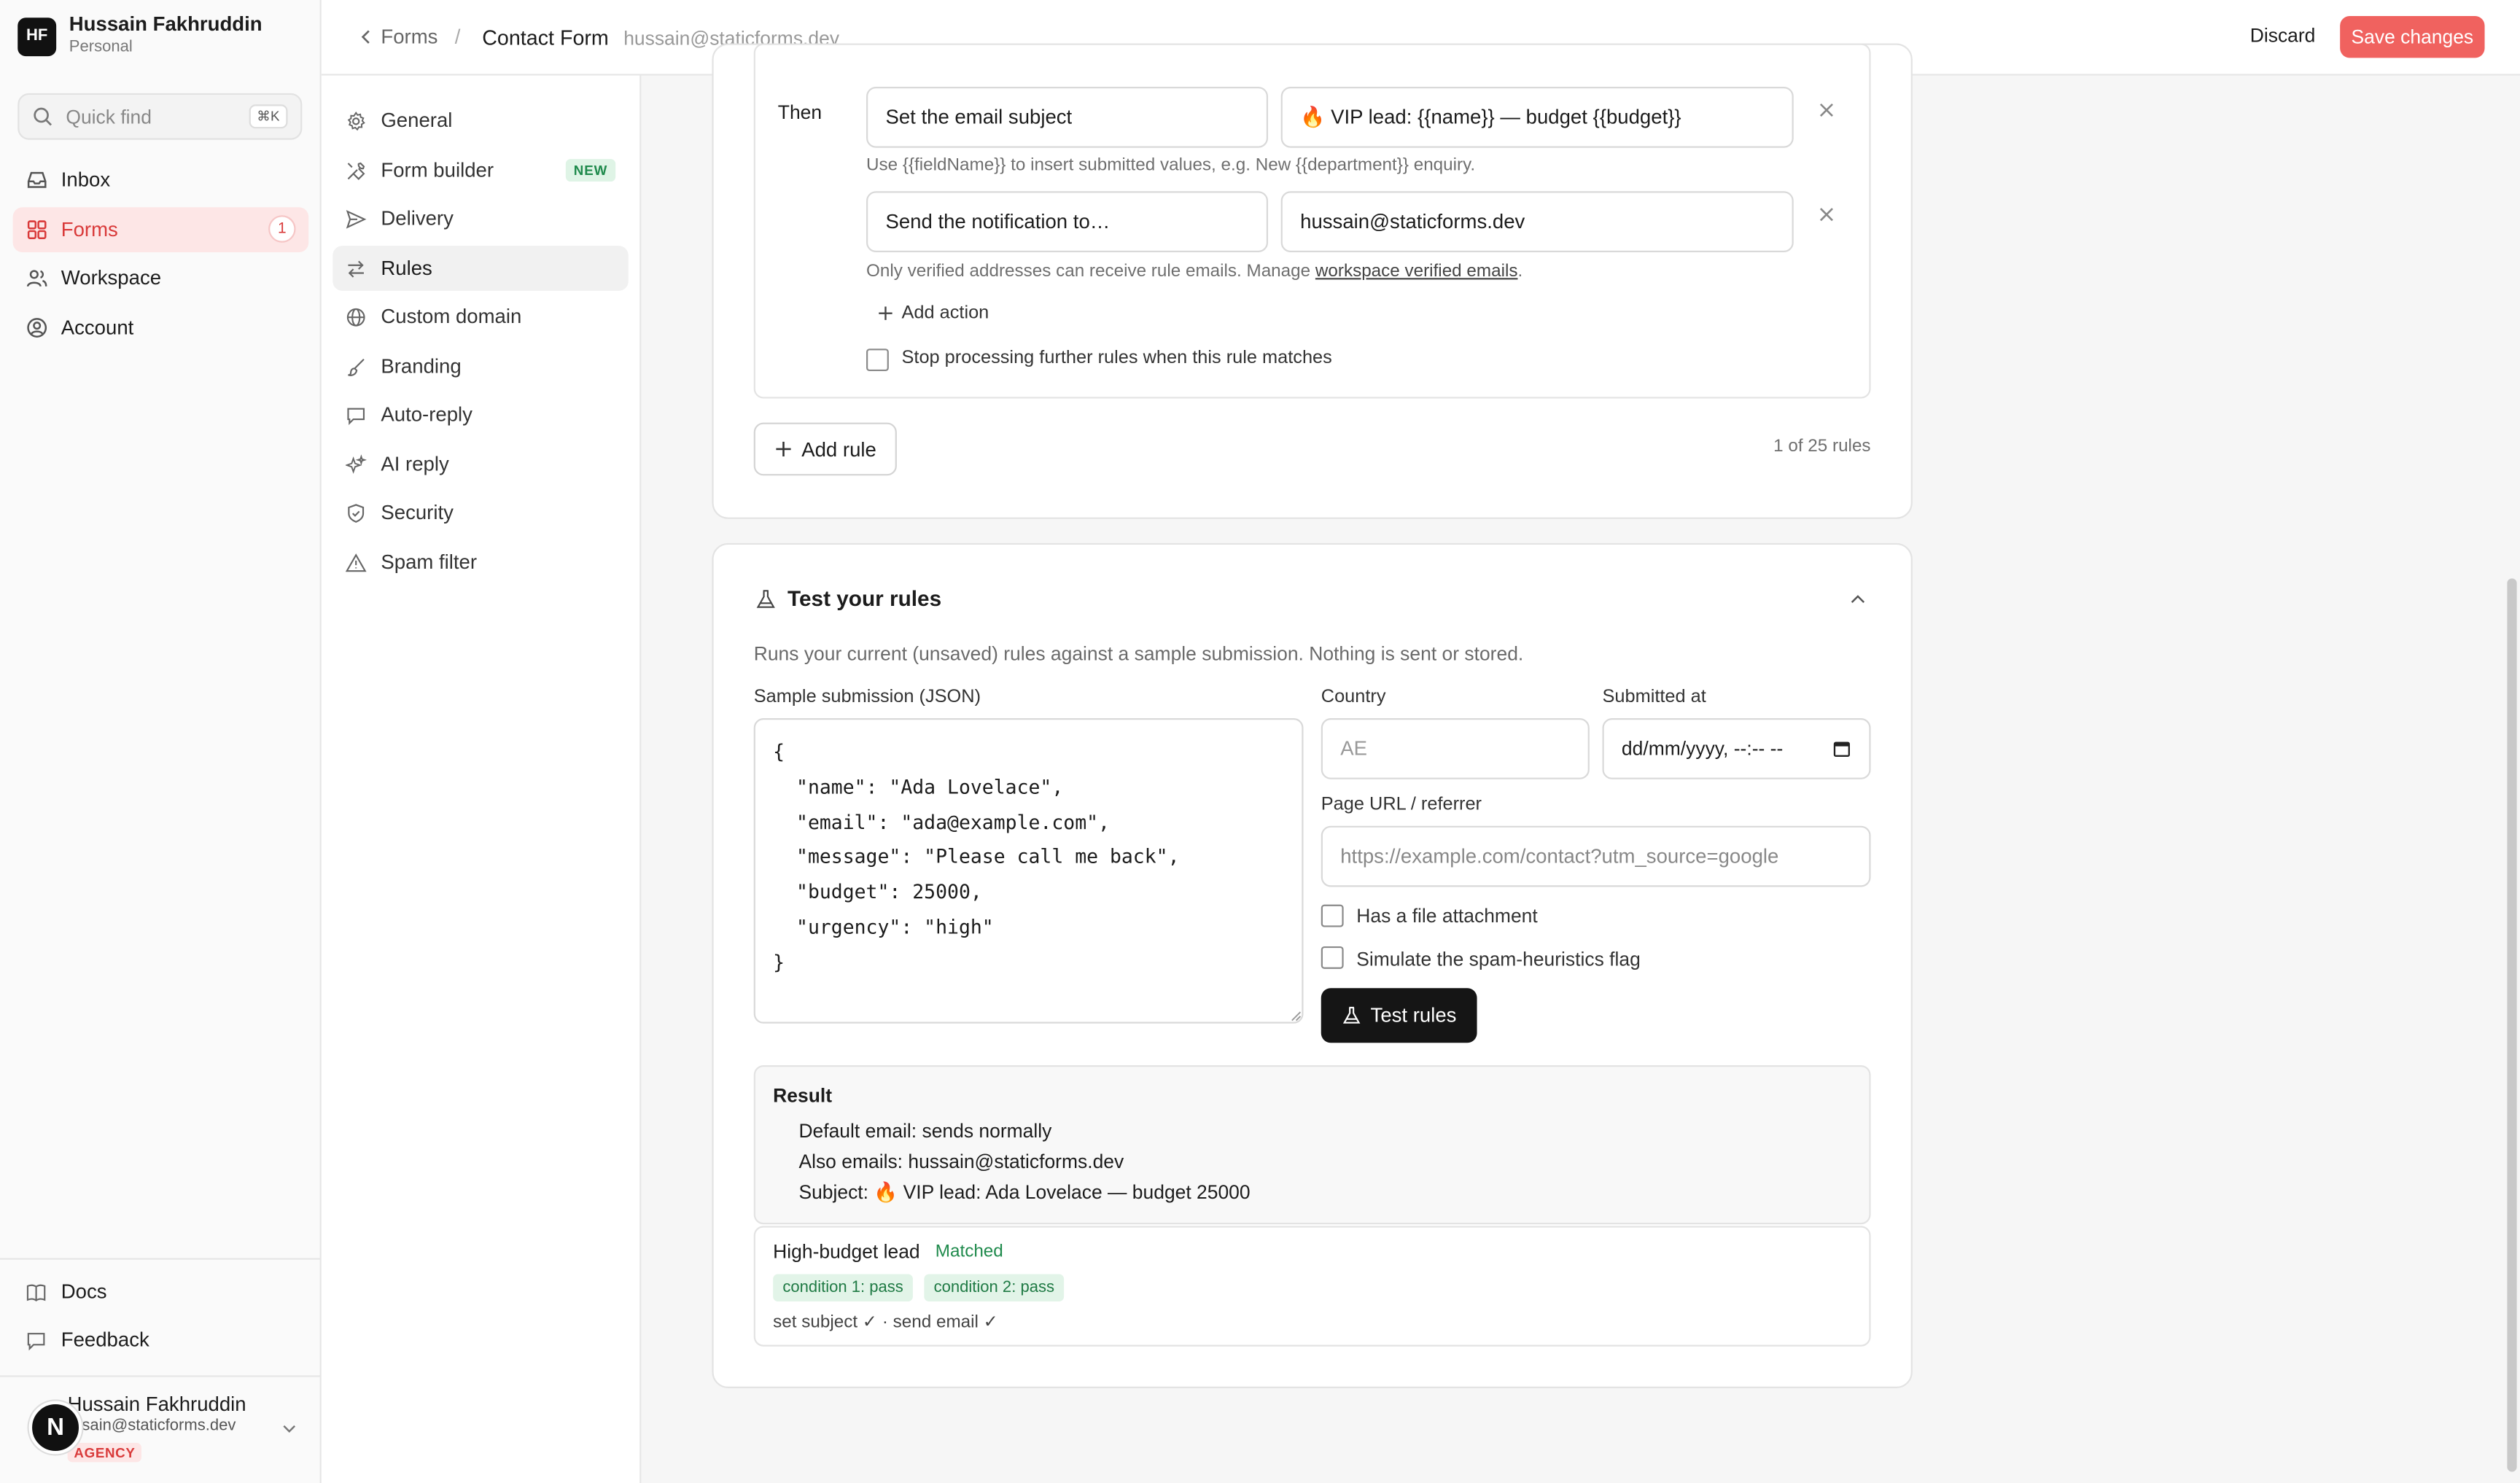 The width and height of the screenshot is (2520, 1483). What do you see at coordinates (480, 218) in the screenshot?
I see `tab-delivery: Delivery` at bounding box center [480, 218].